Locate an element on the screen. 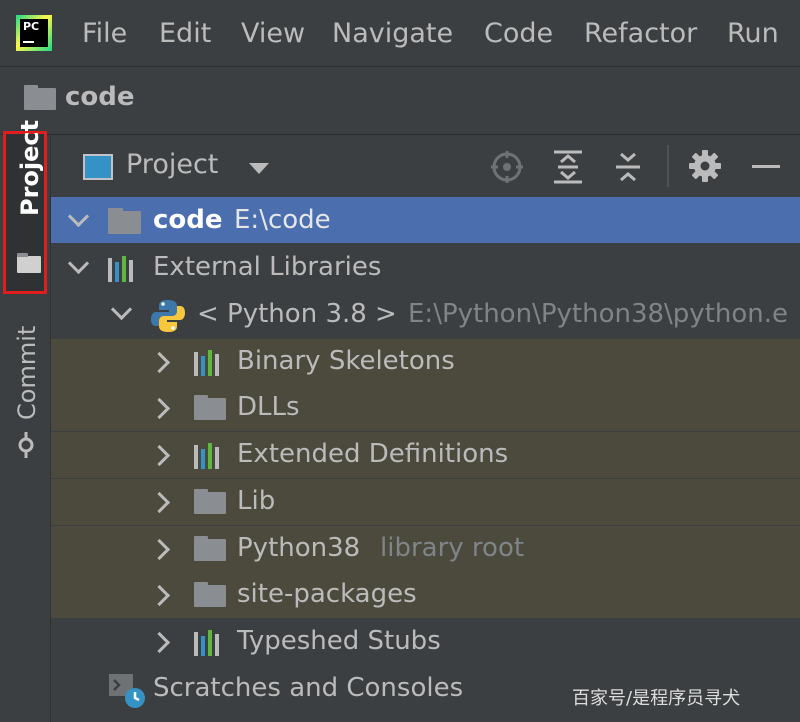  menu-view: View is located at coordinates (273, 34).